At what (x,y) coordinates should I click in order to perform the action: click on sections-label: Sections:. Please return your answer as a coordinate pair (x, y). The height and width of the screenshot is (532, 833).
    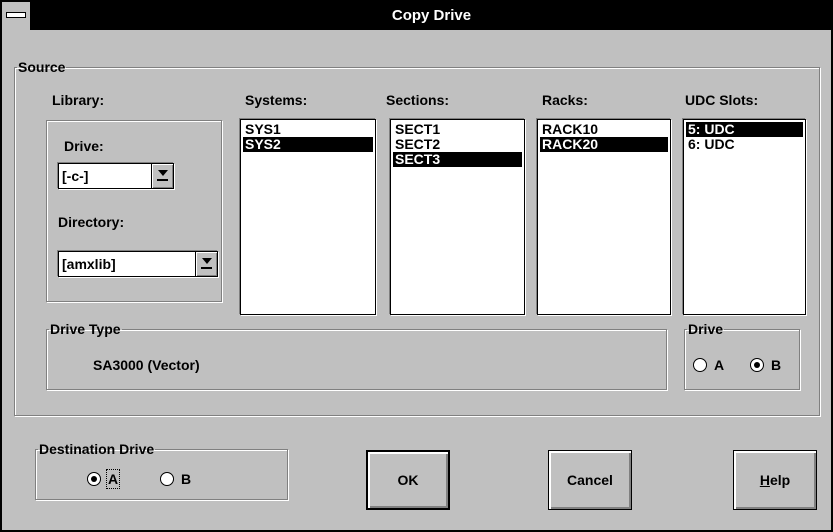
    Looking at the image, I should click on (418, 100).